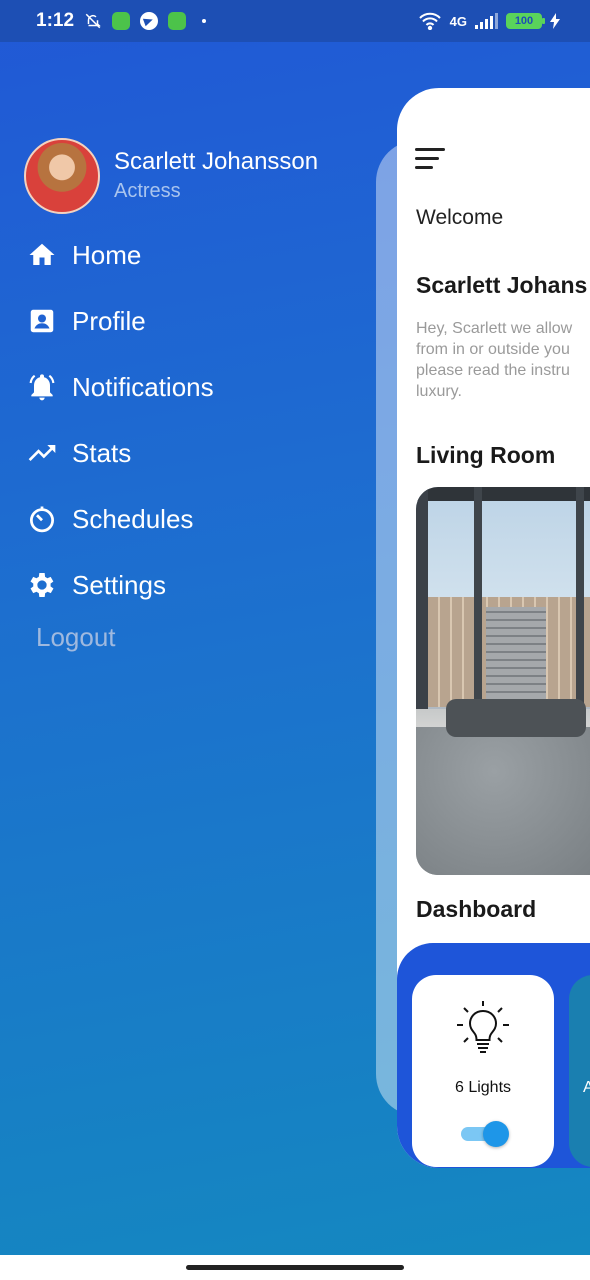  What do you see at coordinates (93, 21) in the screenshot?
I see `bell-off-icon` at bounding box center [93, 21].